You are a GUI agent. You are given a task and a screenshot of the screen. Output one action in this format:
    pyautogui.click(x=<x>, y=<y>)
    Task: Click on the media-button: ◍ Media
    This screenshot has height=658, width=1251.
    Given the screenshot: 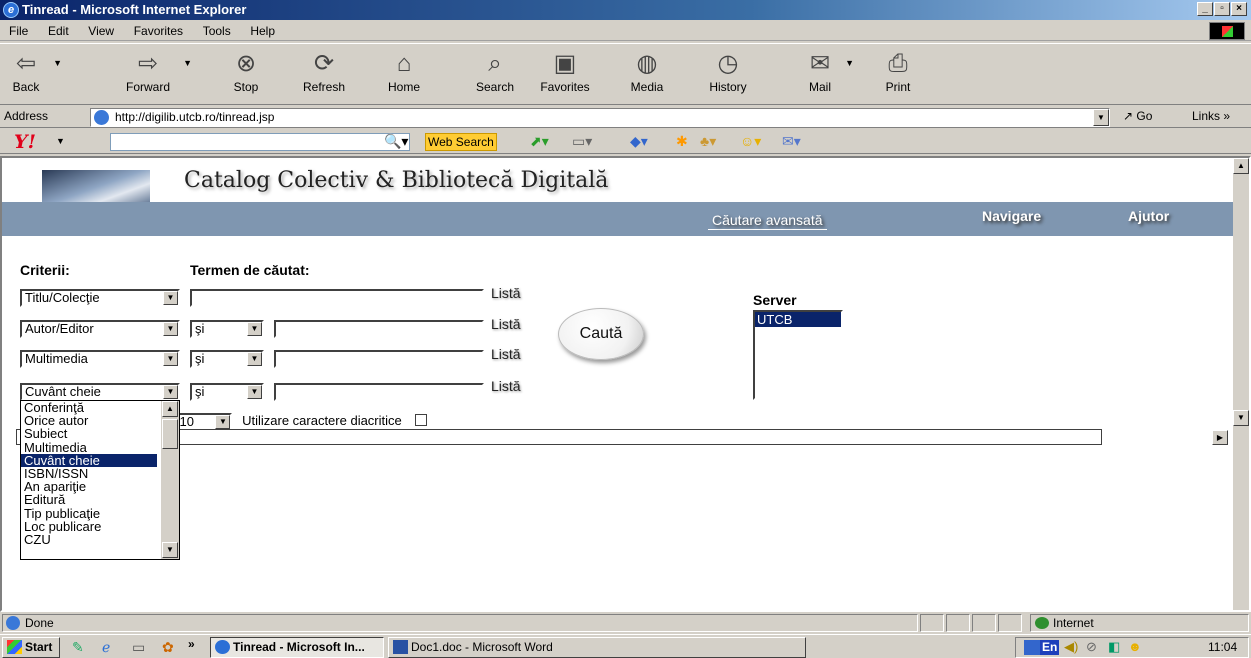 What is the action you would take?
    pyautogui.click(x=647, y=71)
    